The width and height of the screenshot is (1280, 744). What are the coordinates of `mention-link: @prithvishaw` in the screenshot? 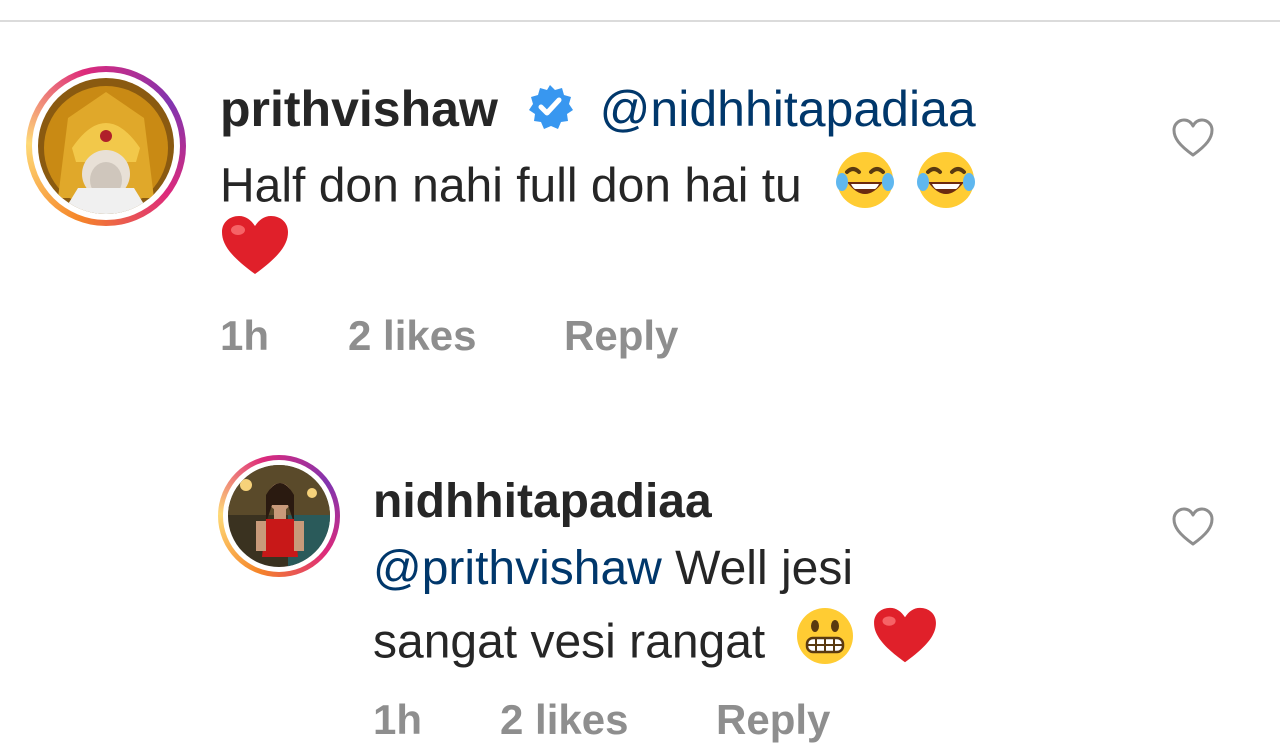 It's located at (517, 568).